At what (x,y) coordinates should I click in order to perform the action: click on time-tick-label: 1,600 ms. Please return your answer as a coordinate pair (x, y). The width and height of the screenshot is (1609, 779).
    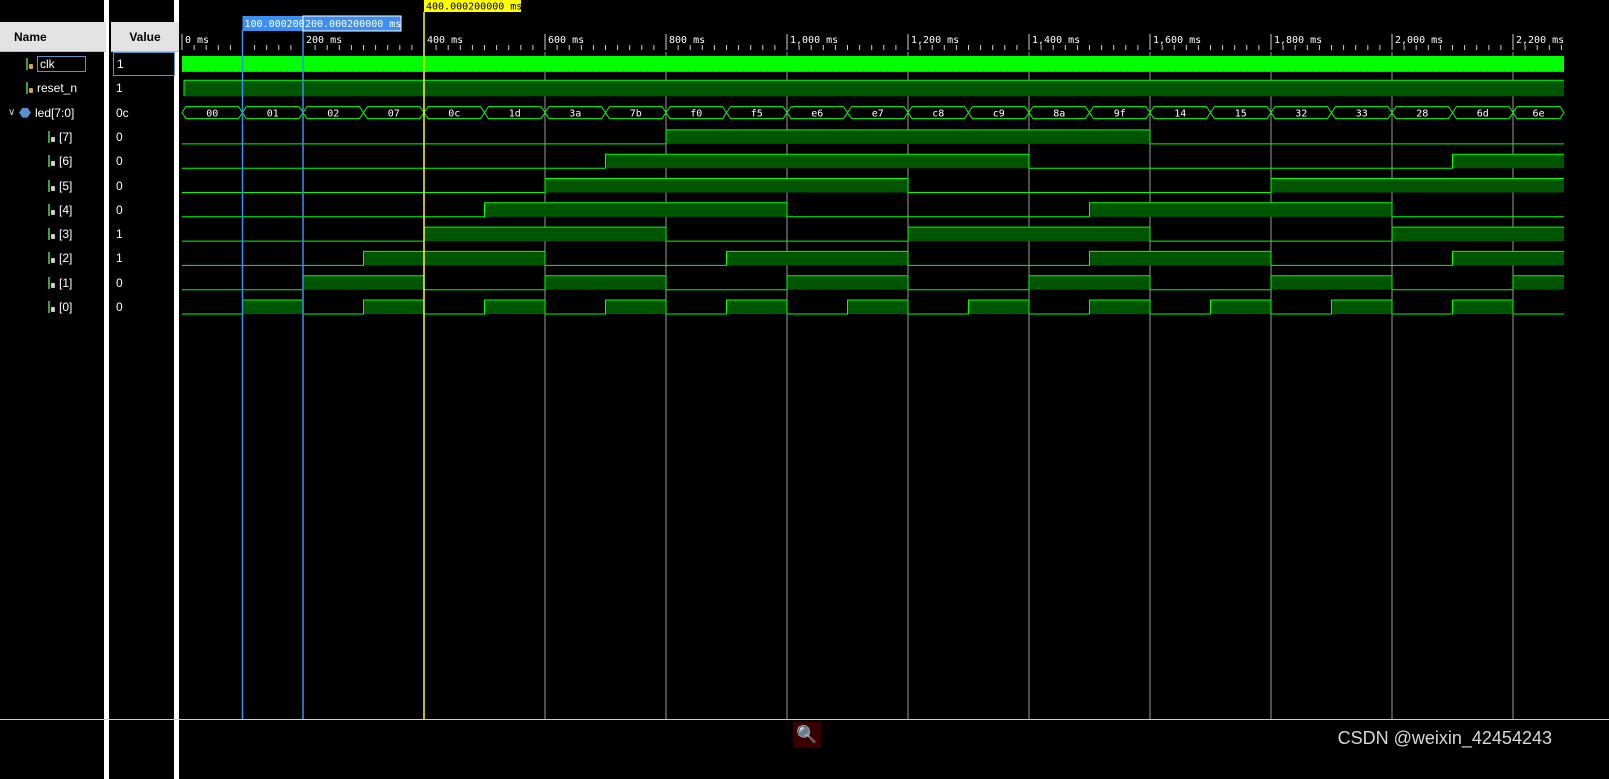
    Looking at the image, I should click on (1177, 40).